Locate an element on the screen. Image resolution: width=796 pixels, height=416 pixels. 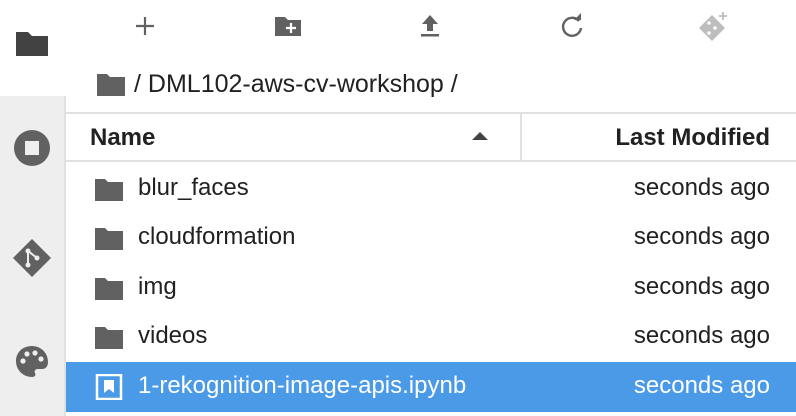
git-clone-button is located at coordinates (714, 26).